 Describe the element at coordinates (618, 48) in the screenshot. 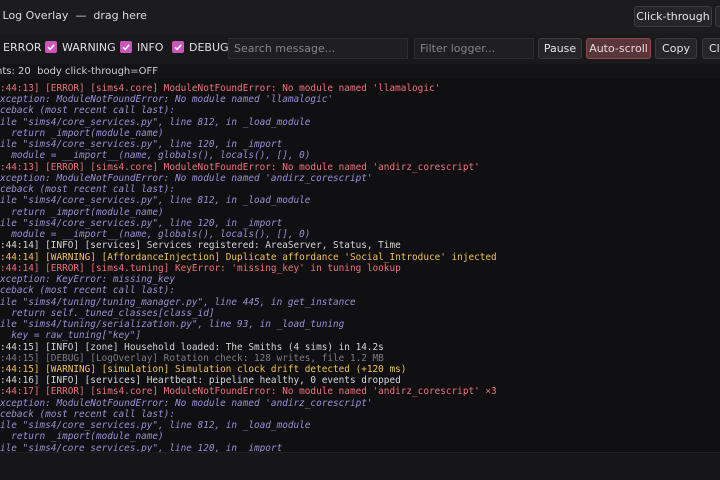

I see `autoscroll-button: Auto-scroll` at that location.